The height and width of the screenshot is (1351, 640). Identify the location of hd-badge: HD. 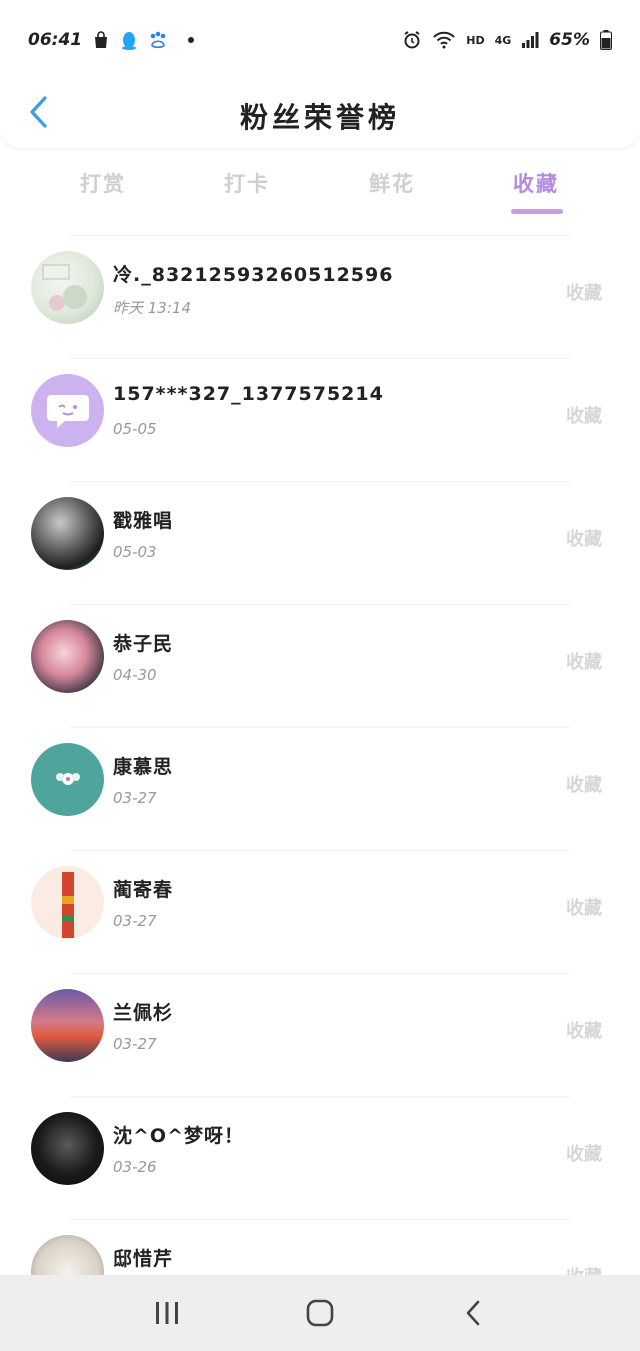
(475, 40).